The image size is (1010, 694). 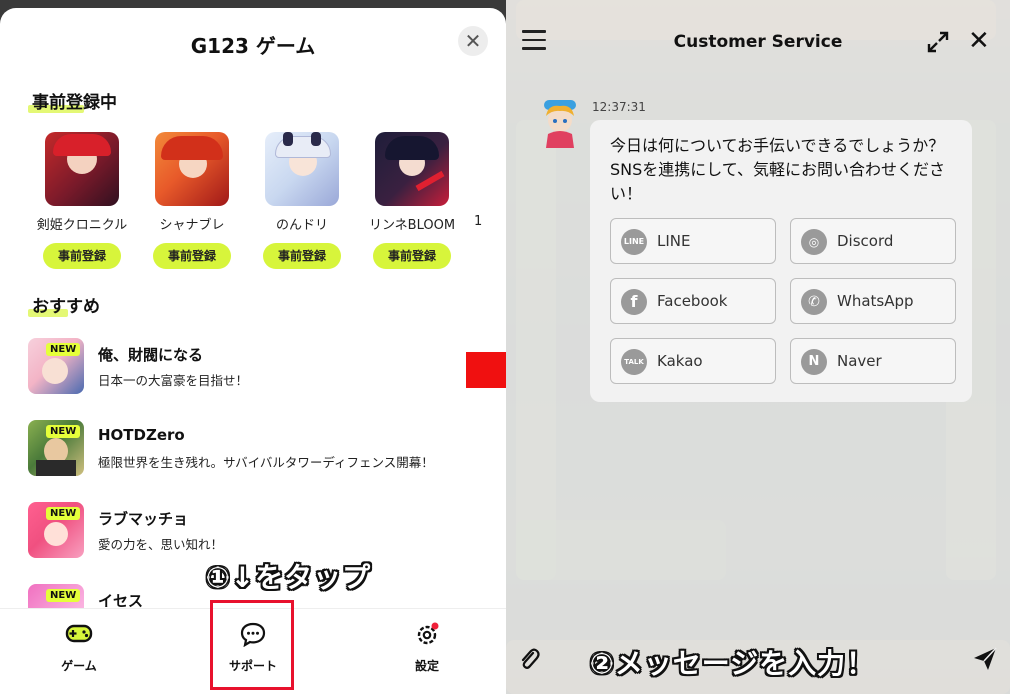 I want to click on sns-label: Facebook, so click(x=692, y=301).